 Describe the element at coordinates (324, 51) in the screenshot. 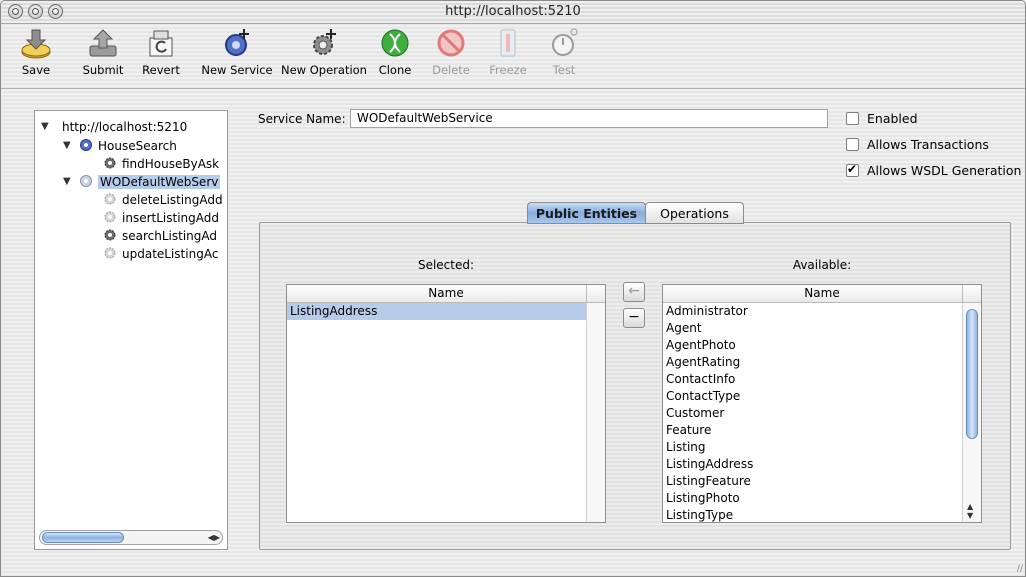

I see `new-operation-button: New Operation` at that location.